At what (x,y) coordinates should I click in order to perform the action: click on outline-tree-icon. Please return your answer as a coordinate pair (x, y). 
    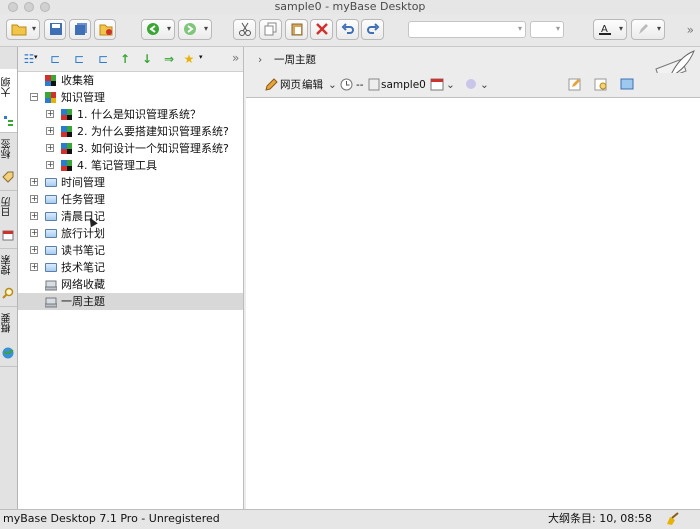
    Looking at the image, I should click on (8, 121).